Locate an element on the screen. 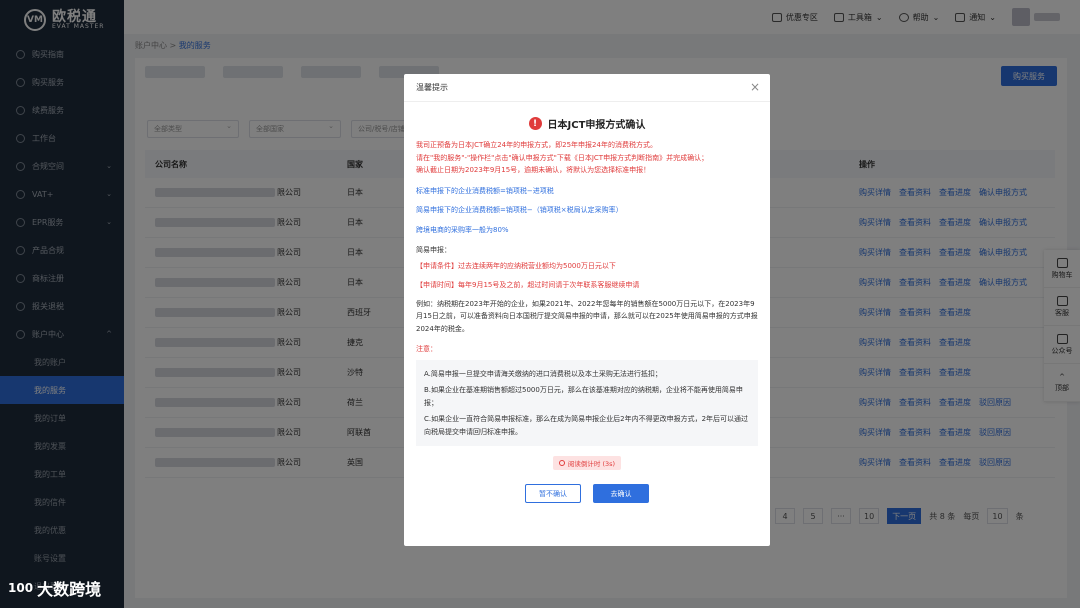 The width and height of the screenshot is (1080, 608). notice-red-3: 确认截止日期为2023年9月15号，逾期未确认，将默认为您选择标准申报！ is located at coordinates (533, 170).